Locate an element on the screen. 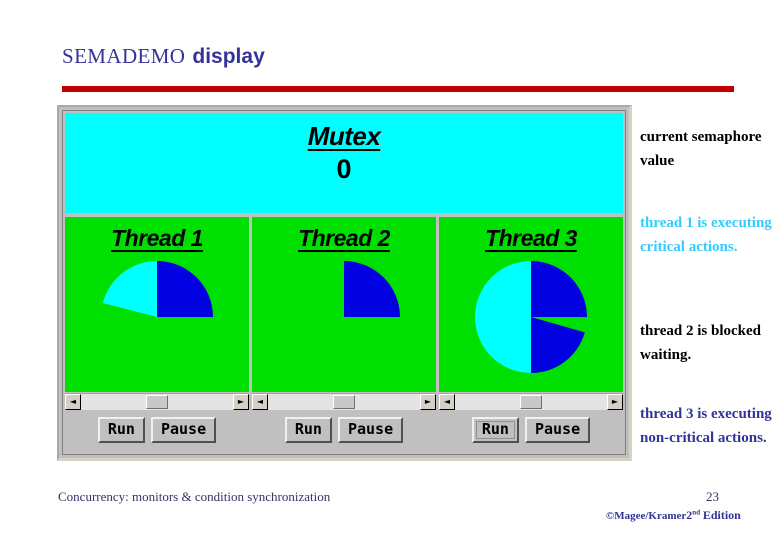 The width and height of the screenshot is (780, 540). annotation-thread-2-state: thread 2 is blocked waiting. is located at coordinates (700, 343).